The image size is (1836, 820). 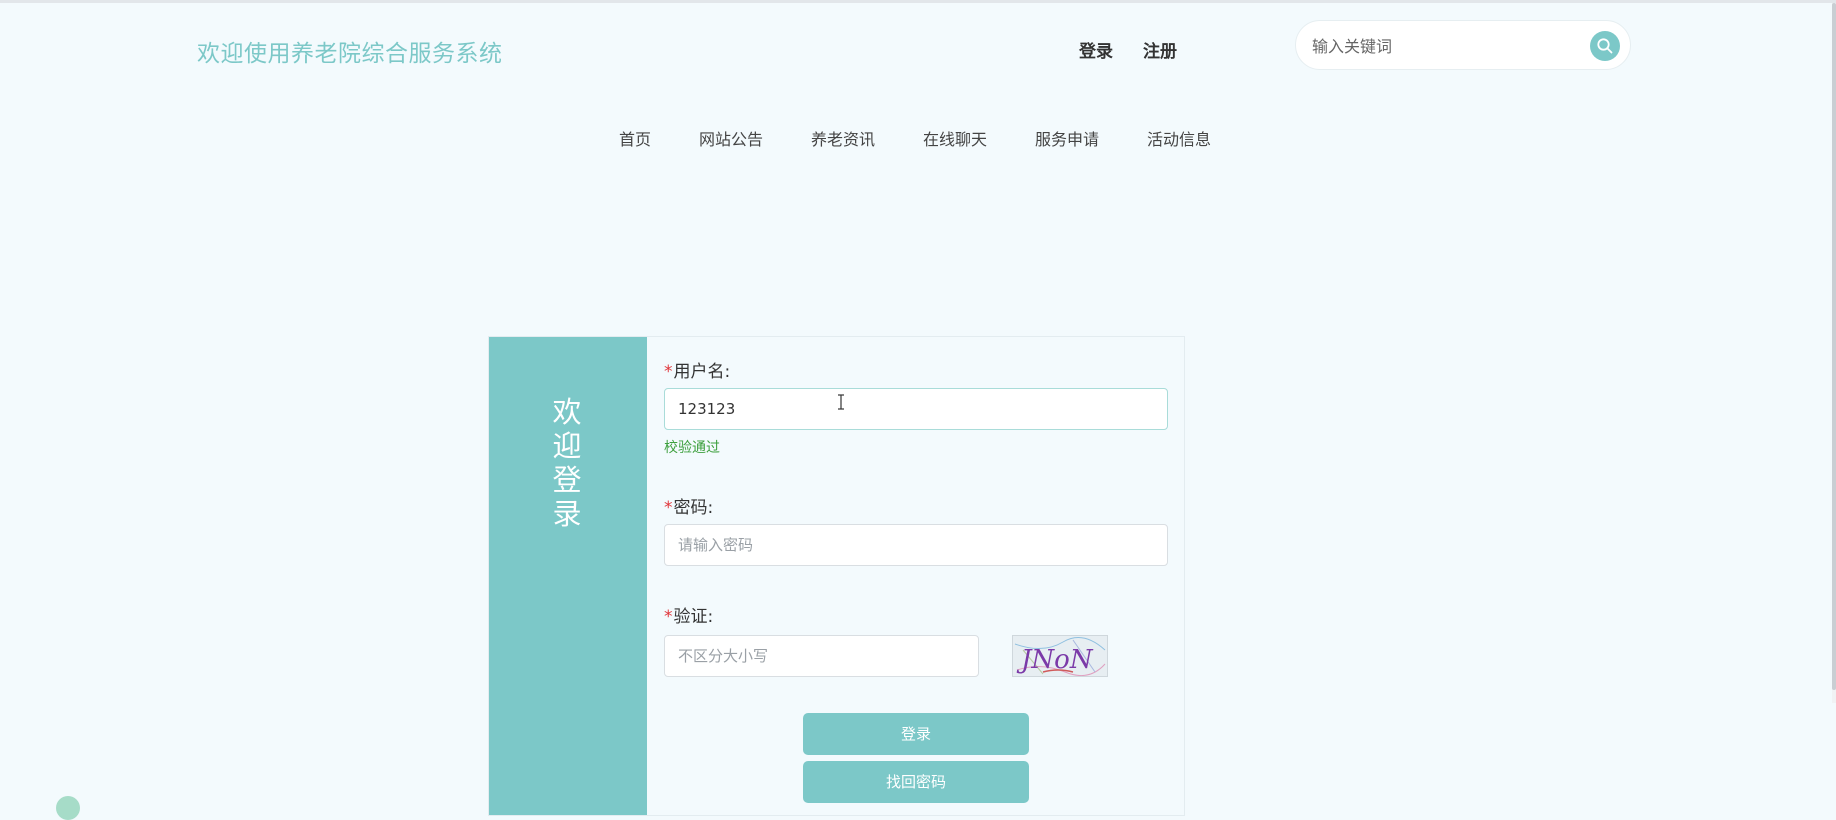 What do you see at coordinates (916, 782) in the screenshot?
I see `recover-password-button: 找回密码` at bounding box center [916, 782].